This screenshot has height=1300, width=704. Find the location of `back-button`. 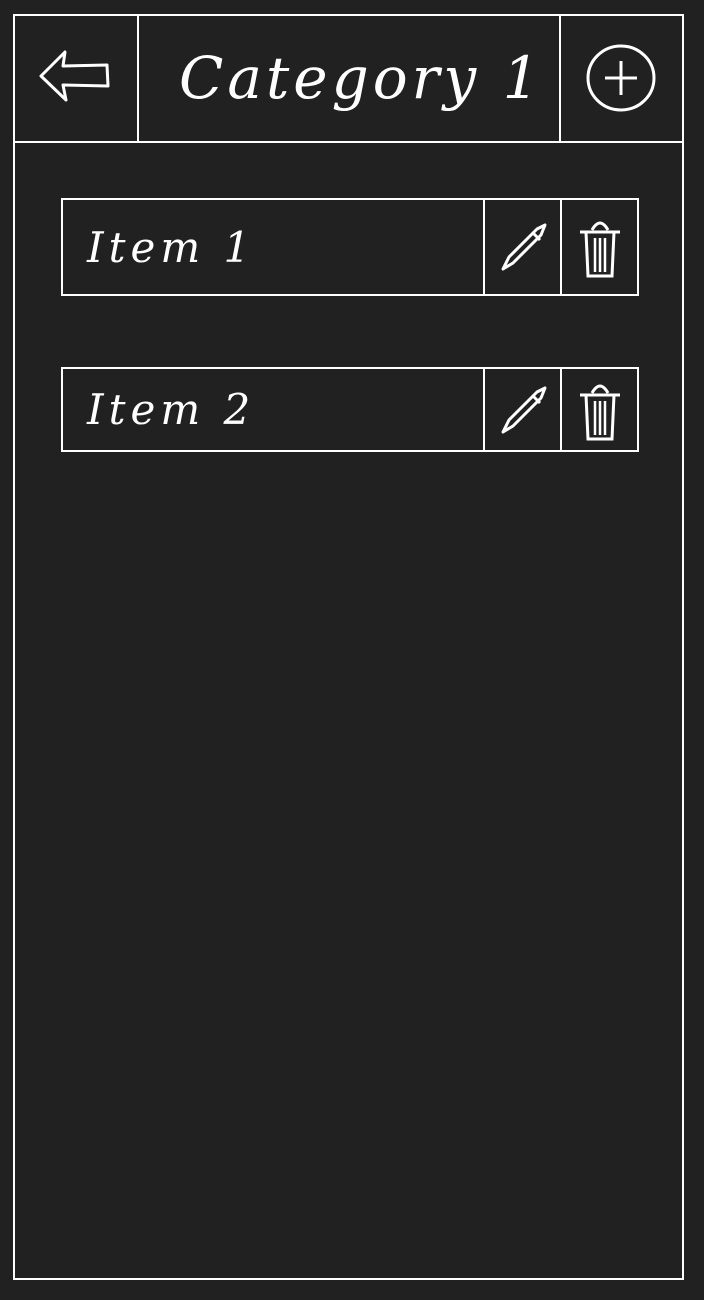

back-button is located at coordinates (76, 77).